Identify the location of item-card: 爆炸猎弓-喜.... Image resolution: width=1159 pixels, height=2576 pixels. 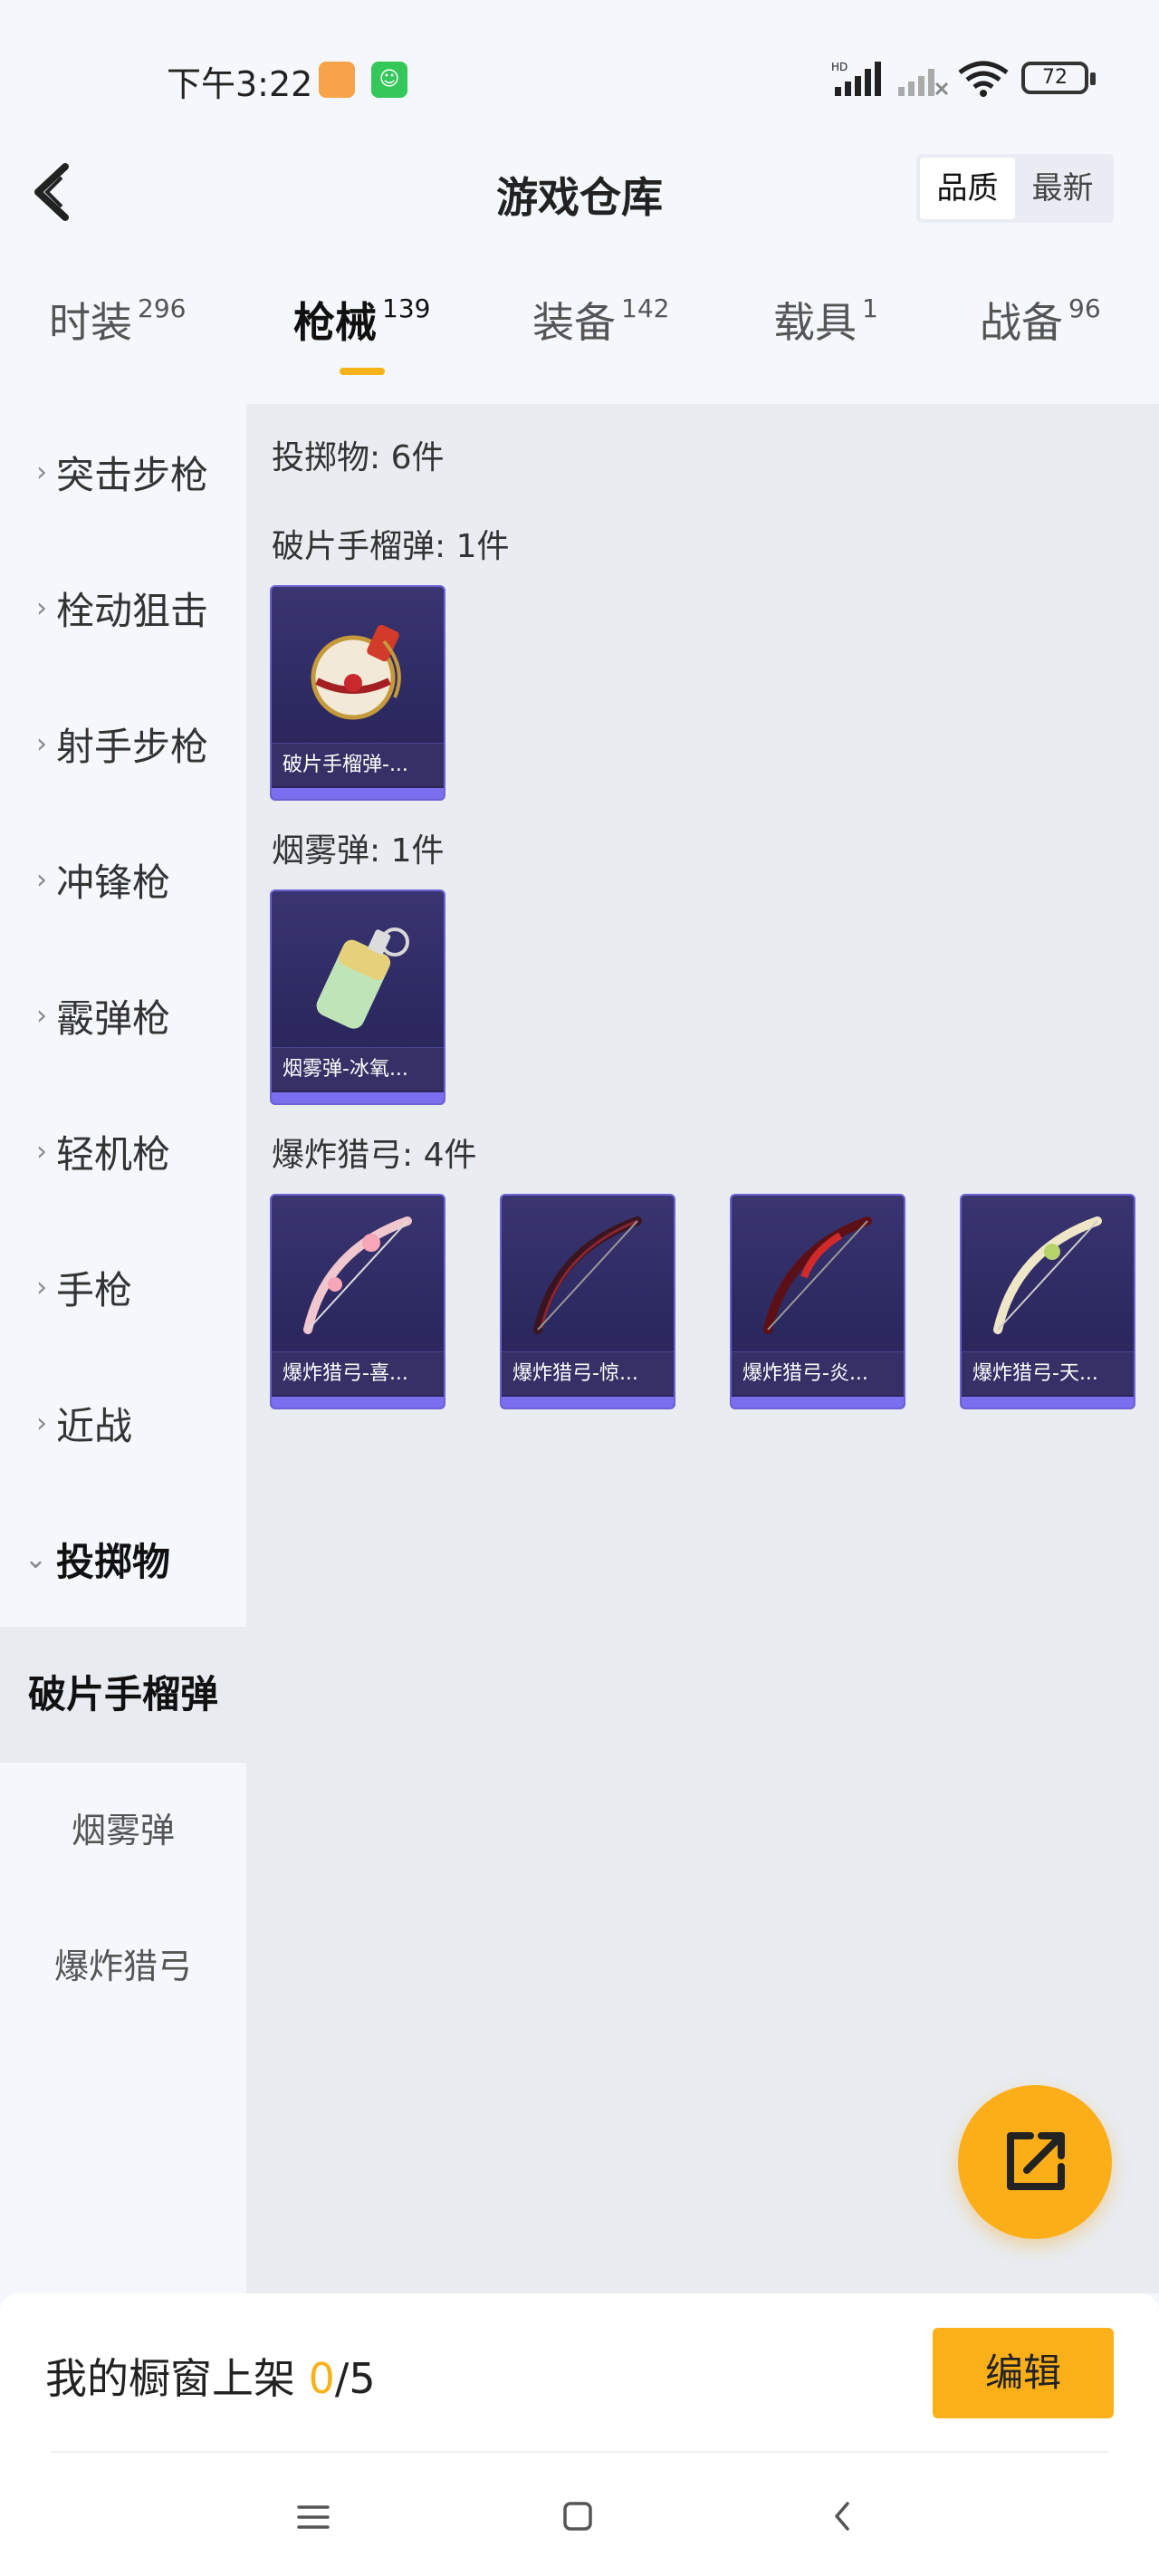
(358, 1301).